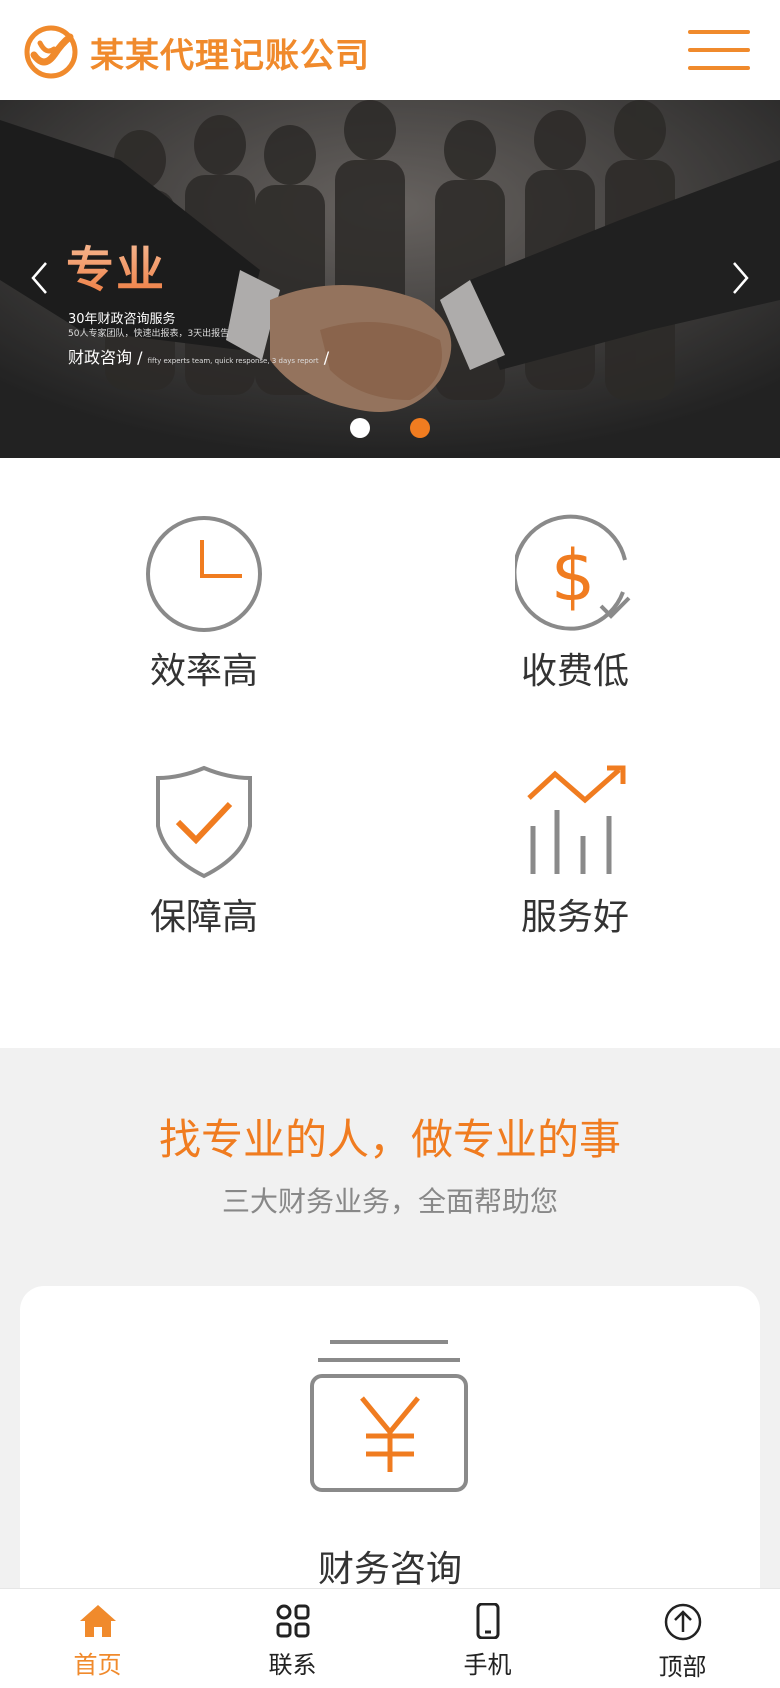 The height and width of the screenshot is (1688, 780). I want to click on slide-dot-2-active, so click(420, 428).